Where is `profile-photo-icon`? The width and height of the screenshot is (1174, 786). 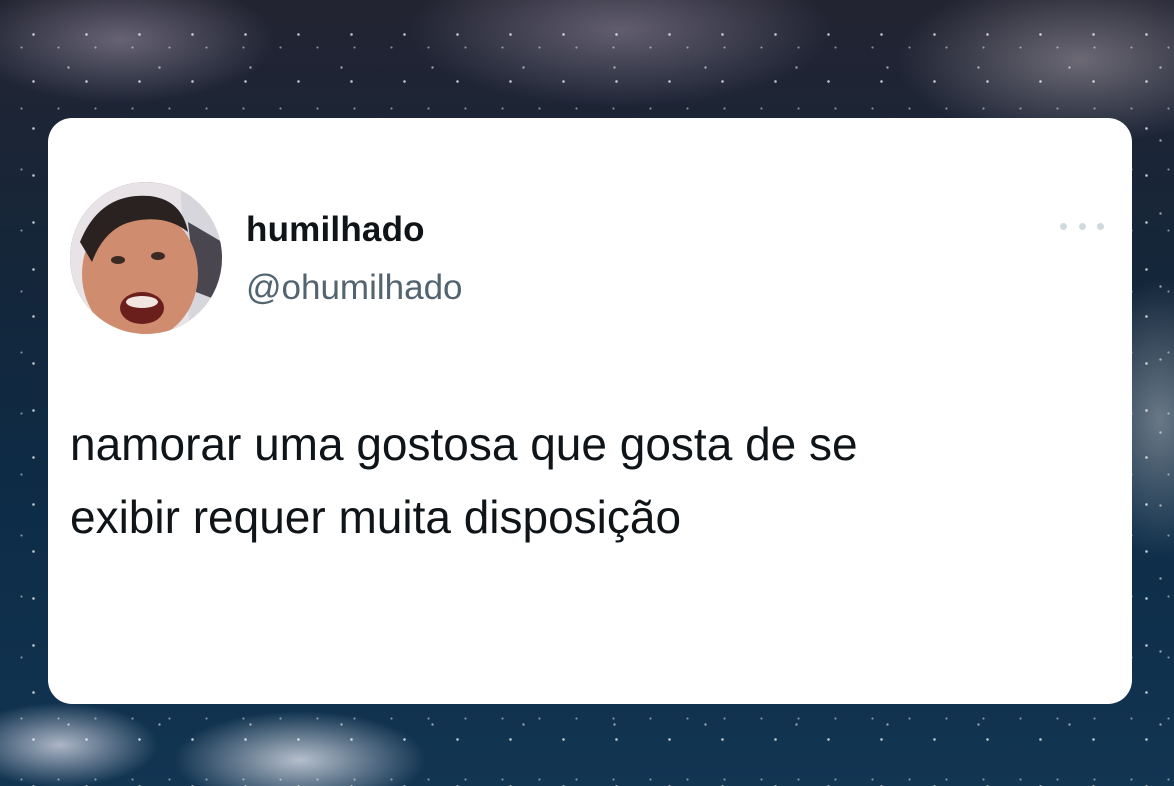
profile-photo-icon is located at coordinates (146, 258).